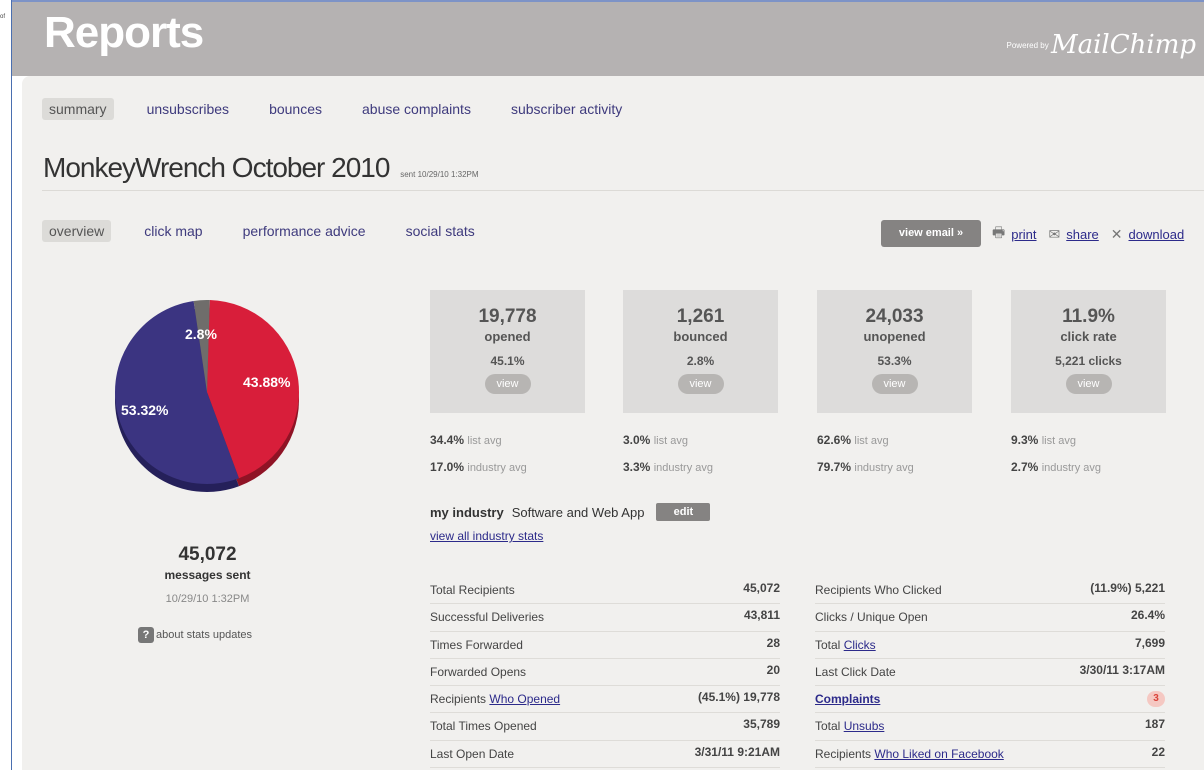 The width and height of the screenshot is (1204, 770). What do you see at coordinates (460, 699) in the screenshot?
I see `row-label-text: Recipients` at bounding box center [460, 699].